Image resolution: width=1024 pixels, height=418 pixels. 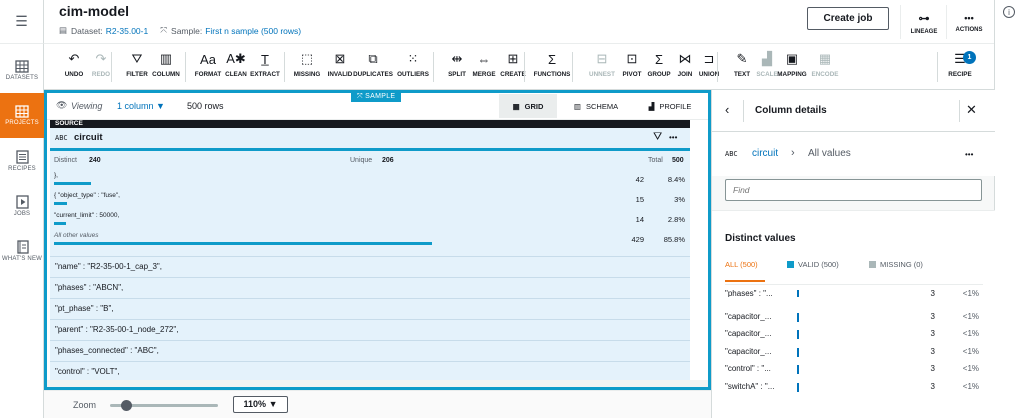 I want to click on toolbar-label: PIVOT, so click(x=632, y=74).